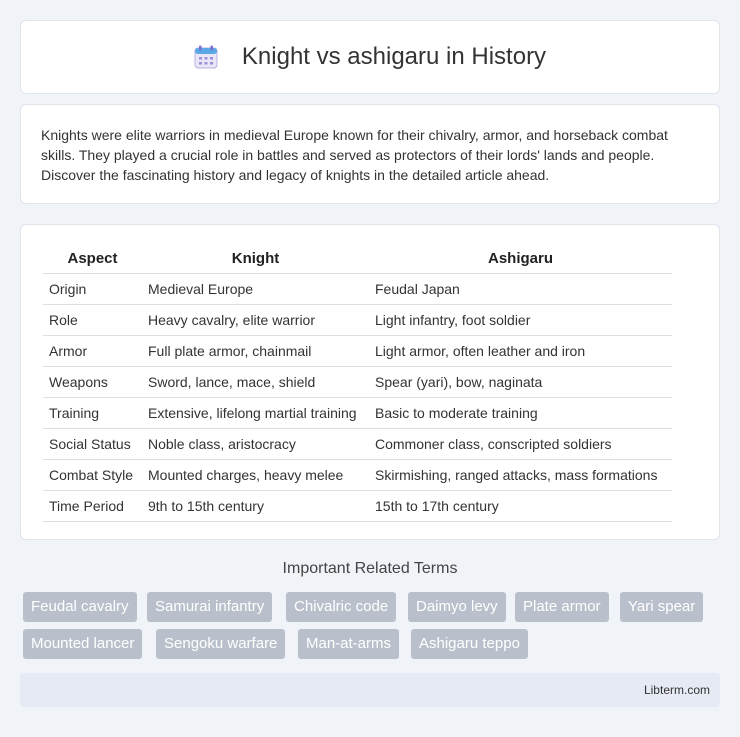  Describe the element at coordinates (370, 568) in the screenshot. I see `related-terms-title: Important Related Terms` at that location.